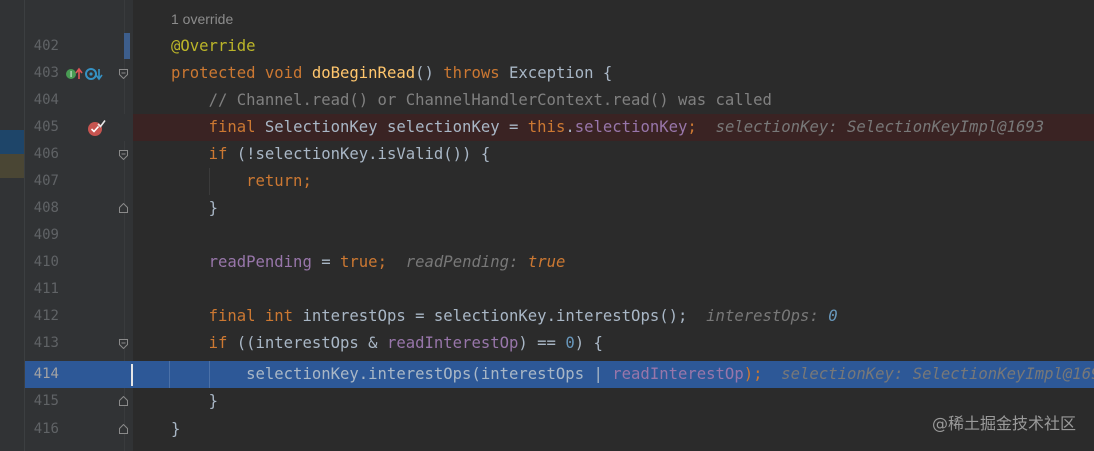 This screenshot has height=451, width=1094. What do you see at coordinates (42, 181) in the screenshot?
I see `line-number: 407` at bounding box center [42, 181].